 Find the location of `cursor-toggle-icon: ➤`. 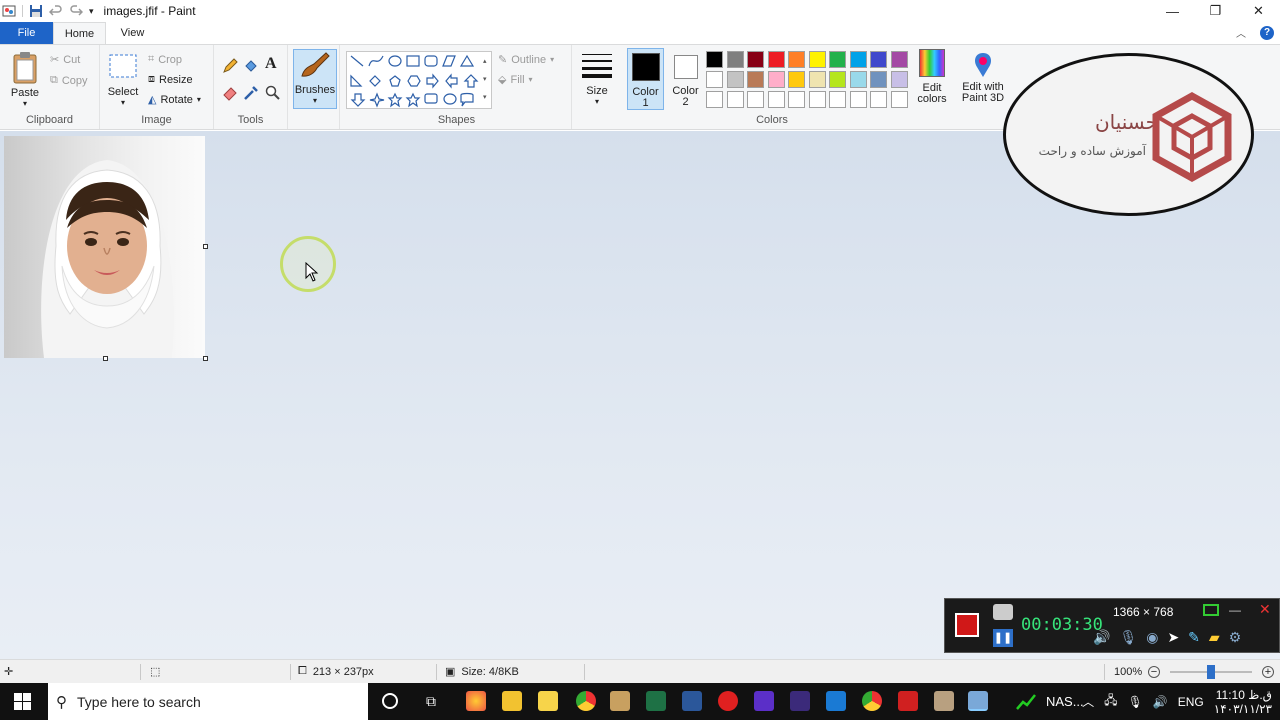

cursor-toggle-icon: ➤ is located at coordinates (1173, 637).